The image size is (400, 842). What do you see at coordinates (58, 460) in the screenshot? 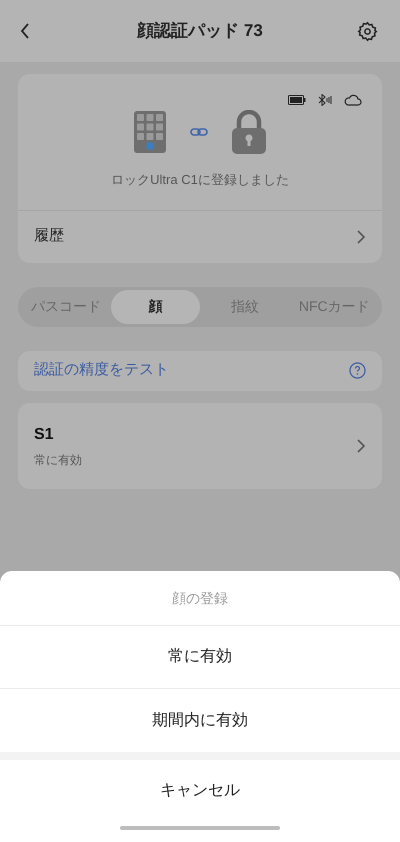
I see `entry-validity: 常に有効` at bounding box center [58, 460].